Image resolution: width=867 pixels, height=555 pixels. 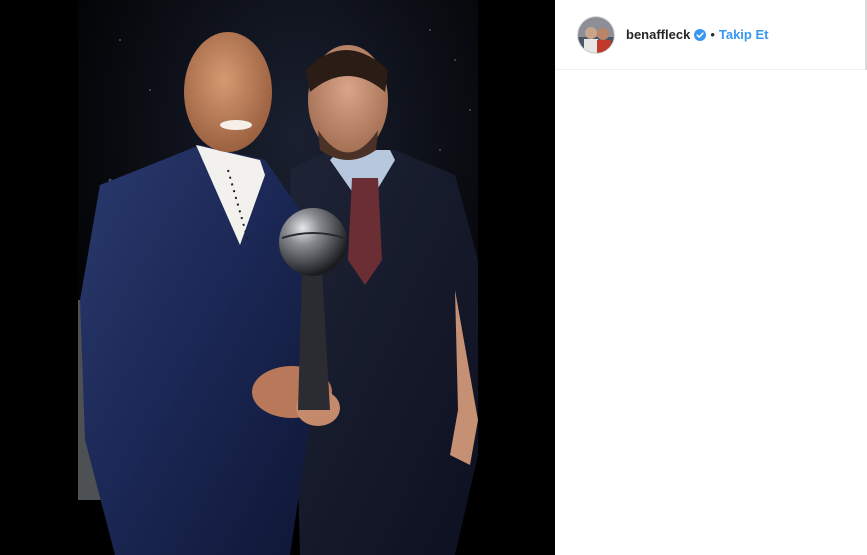 What do you see at coordinates (700, 34) in the screenshot?
I see `verified-badge-icon` at bounding box center [700, 34].